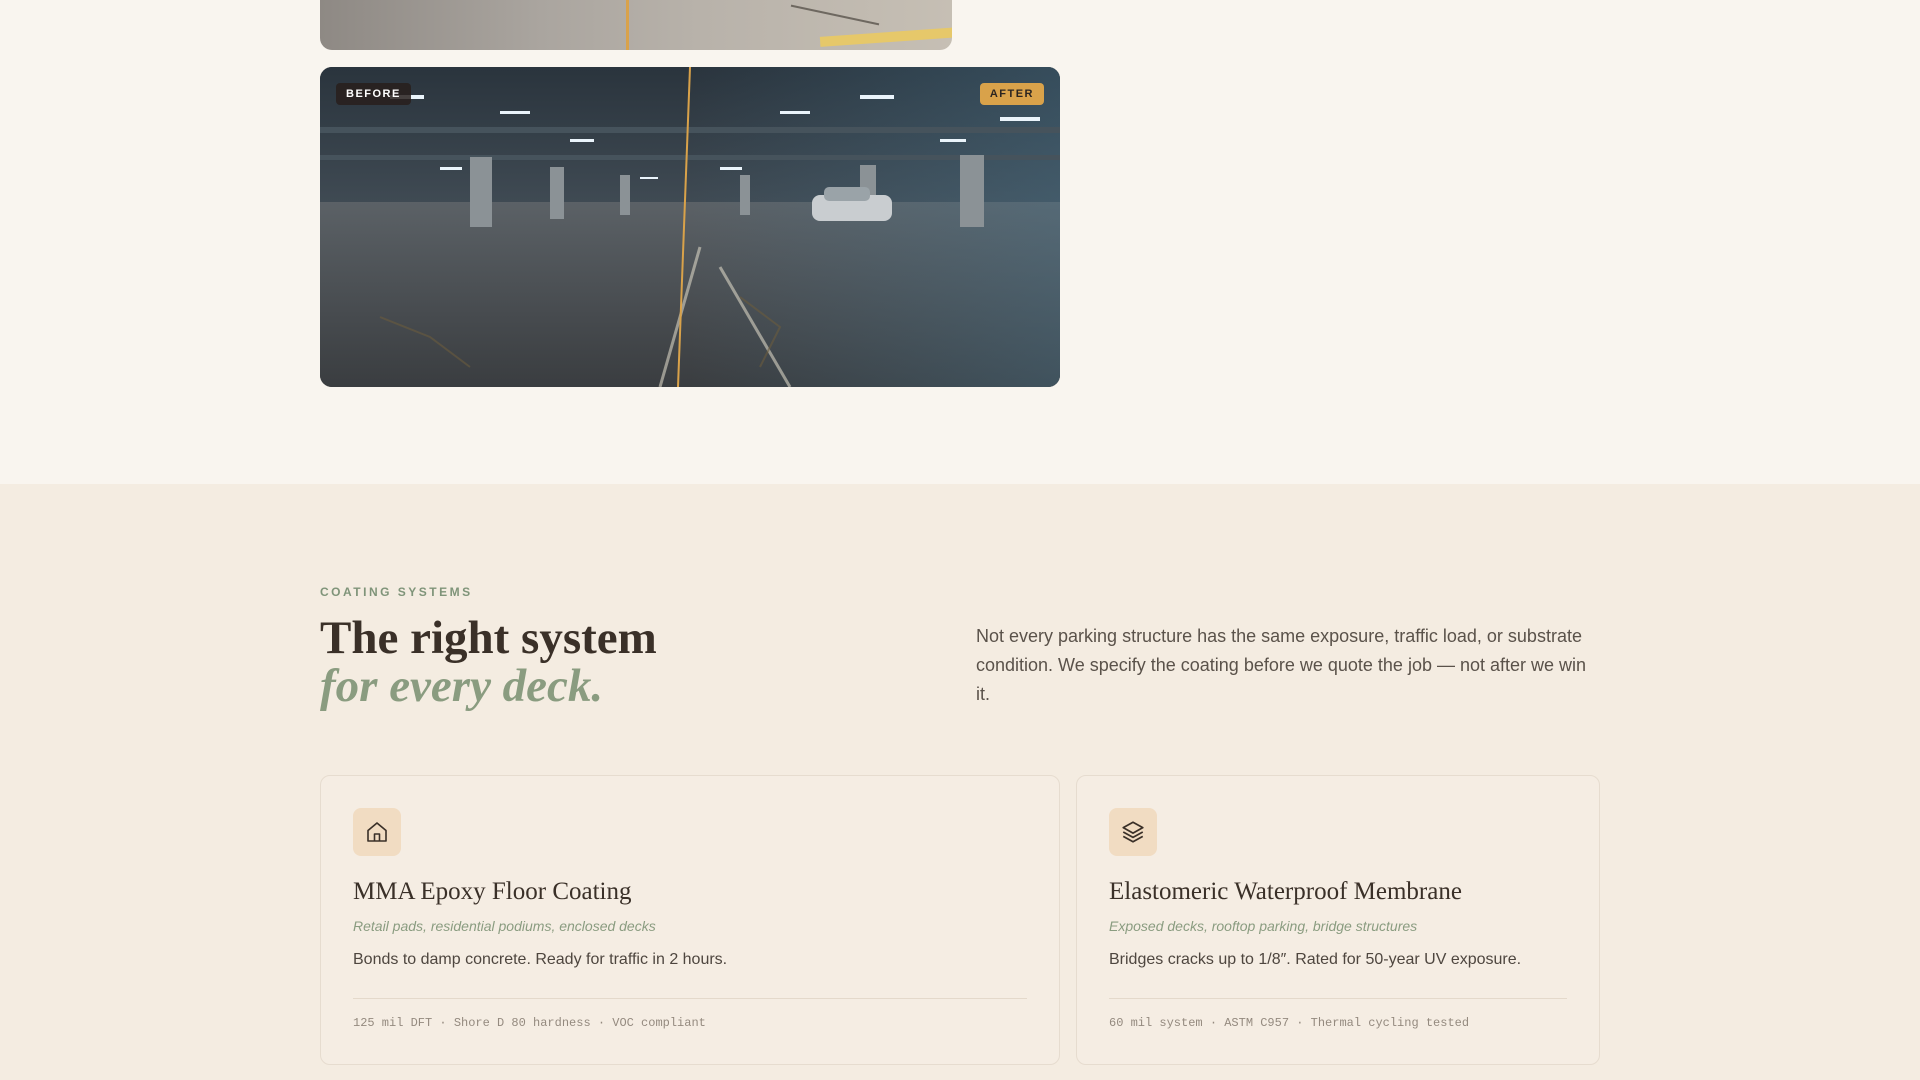 This screenshot has height=1080, width=1920. Describe the element at coordinates (885, 37) in the screenshot. I see `pavement-stripe` at that location.